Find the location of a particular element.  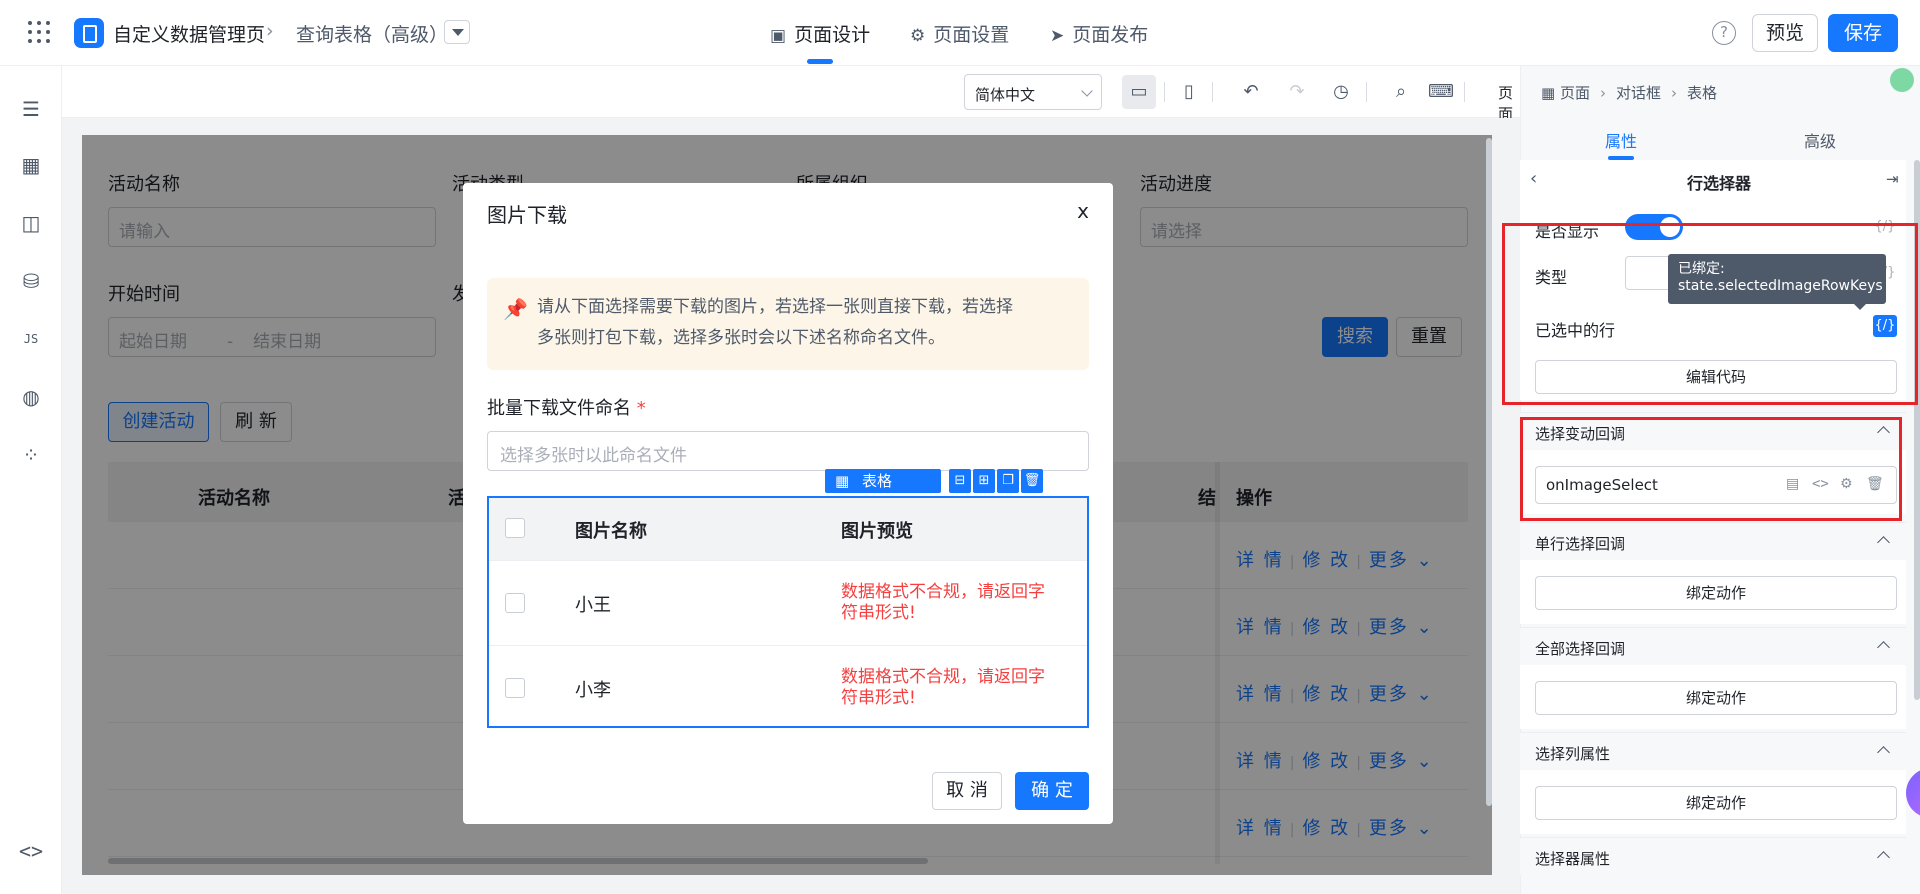

insert-above-icon: ⊟ is located at coordinates (960, 481).